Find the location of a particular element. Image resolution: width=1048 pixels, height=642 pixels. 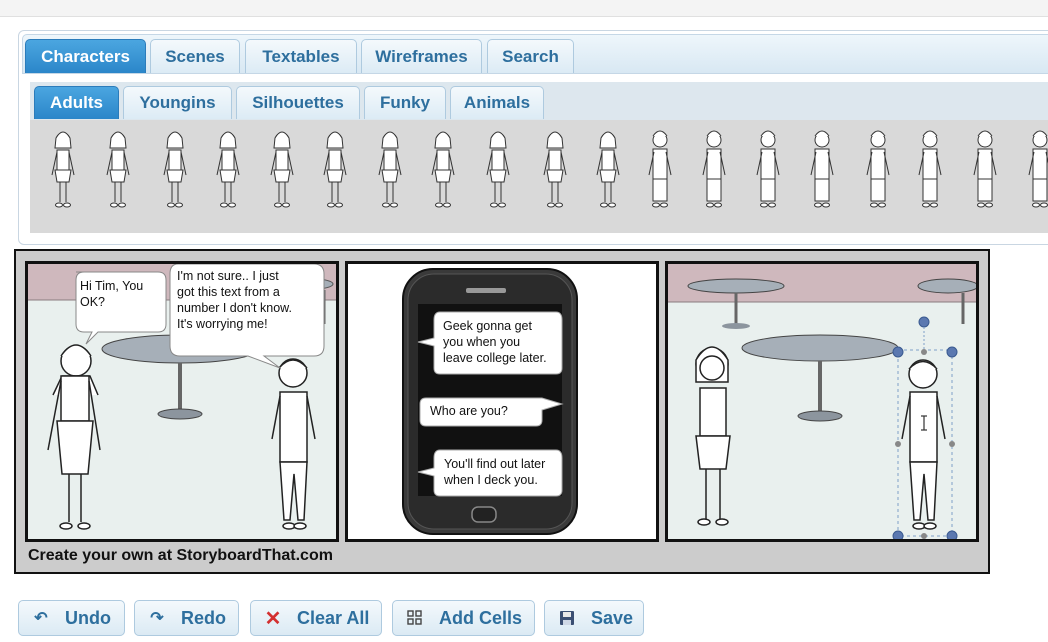

storyboard-credit: Create your own at StoryboardThat.com is located at coordinates (180, 555).